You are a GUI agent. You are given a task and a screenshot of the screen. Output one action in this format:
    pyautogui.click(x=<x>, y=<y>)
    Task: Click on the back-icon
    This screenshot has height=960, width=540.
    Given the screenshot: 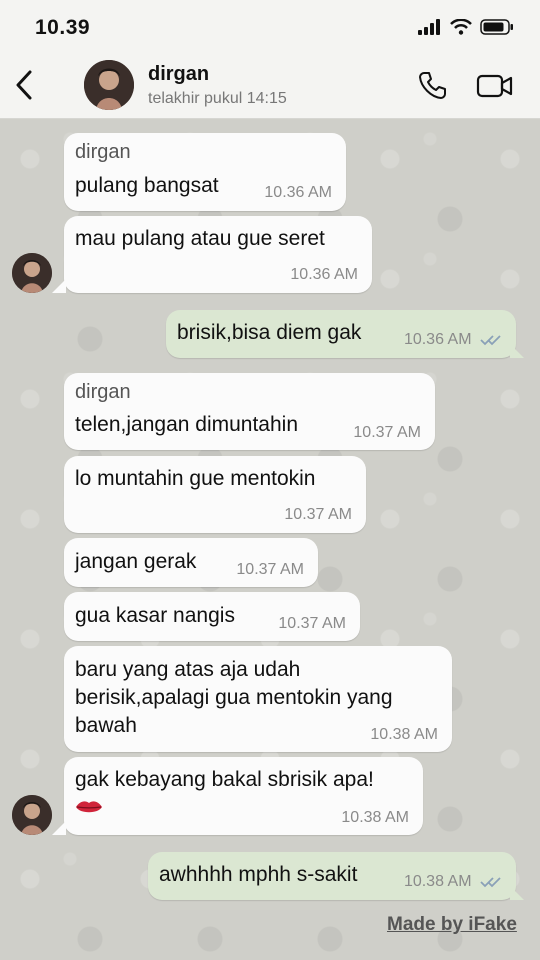 What is the action you would take?
    pyautogui.click(x=24, y=85)
    